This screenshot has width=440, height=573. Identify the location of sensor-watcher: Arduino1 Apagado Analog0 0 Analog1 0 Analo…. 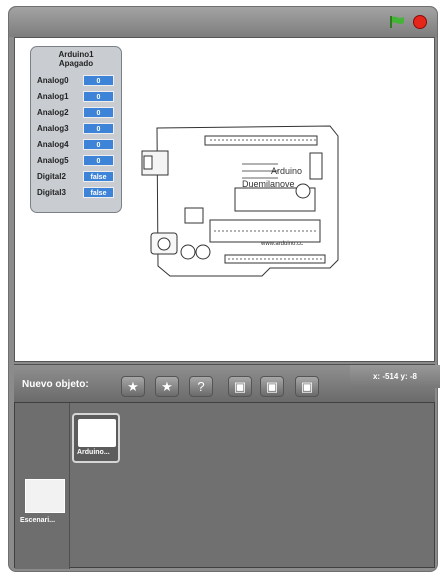
(76, 129).